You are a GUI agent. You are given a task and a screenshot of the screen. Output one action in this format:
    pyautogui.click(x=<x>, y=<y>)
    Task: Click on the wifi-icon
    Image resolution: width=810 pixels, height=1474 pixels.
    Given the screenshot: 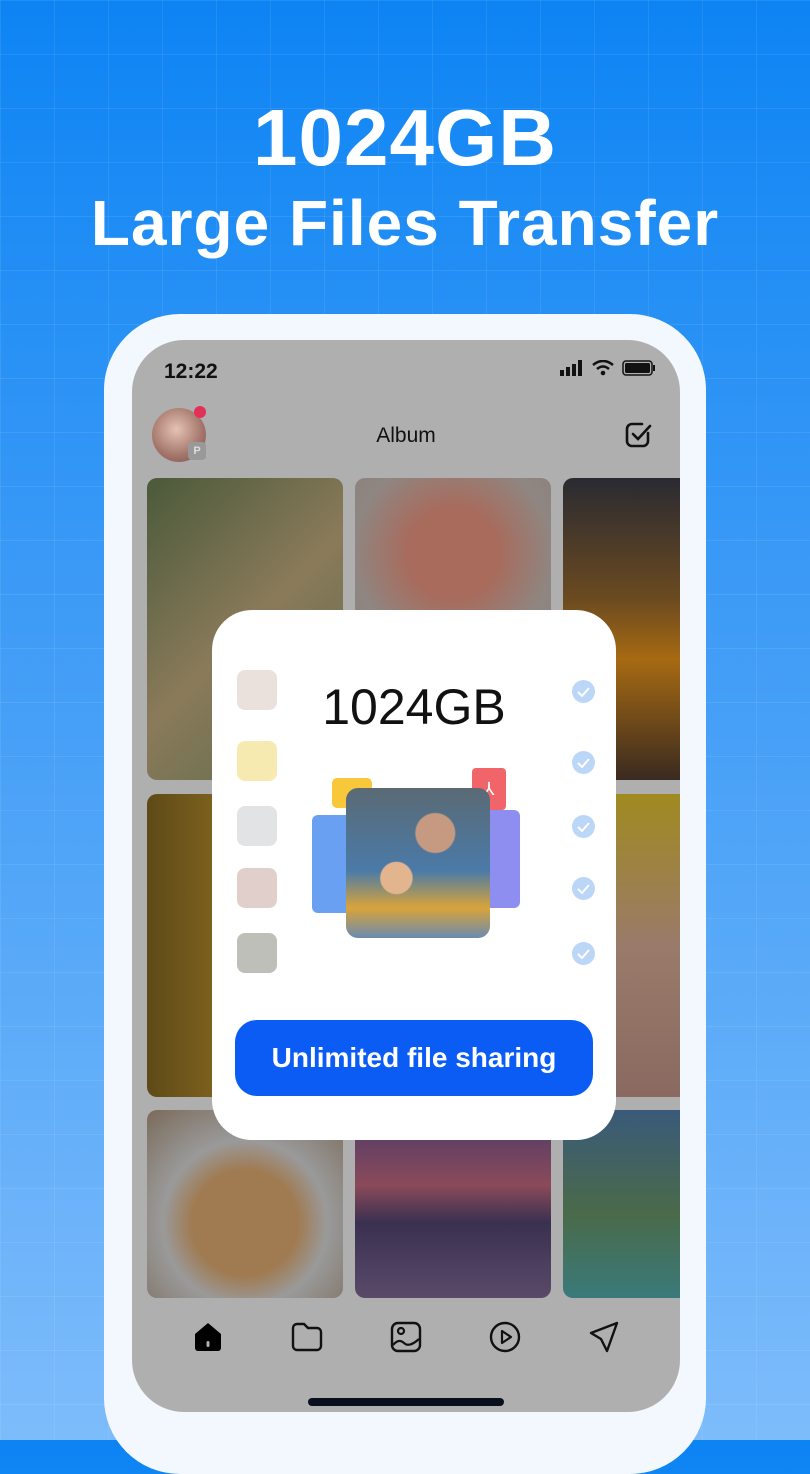 What is the action you would take?
    pyautogui.click(x=603, y=368)
    